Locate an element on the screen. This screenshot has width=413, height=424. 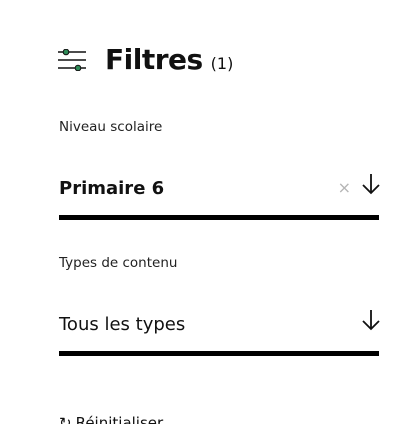
filter-sliders-icon is located at coordinates (72, 60).